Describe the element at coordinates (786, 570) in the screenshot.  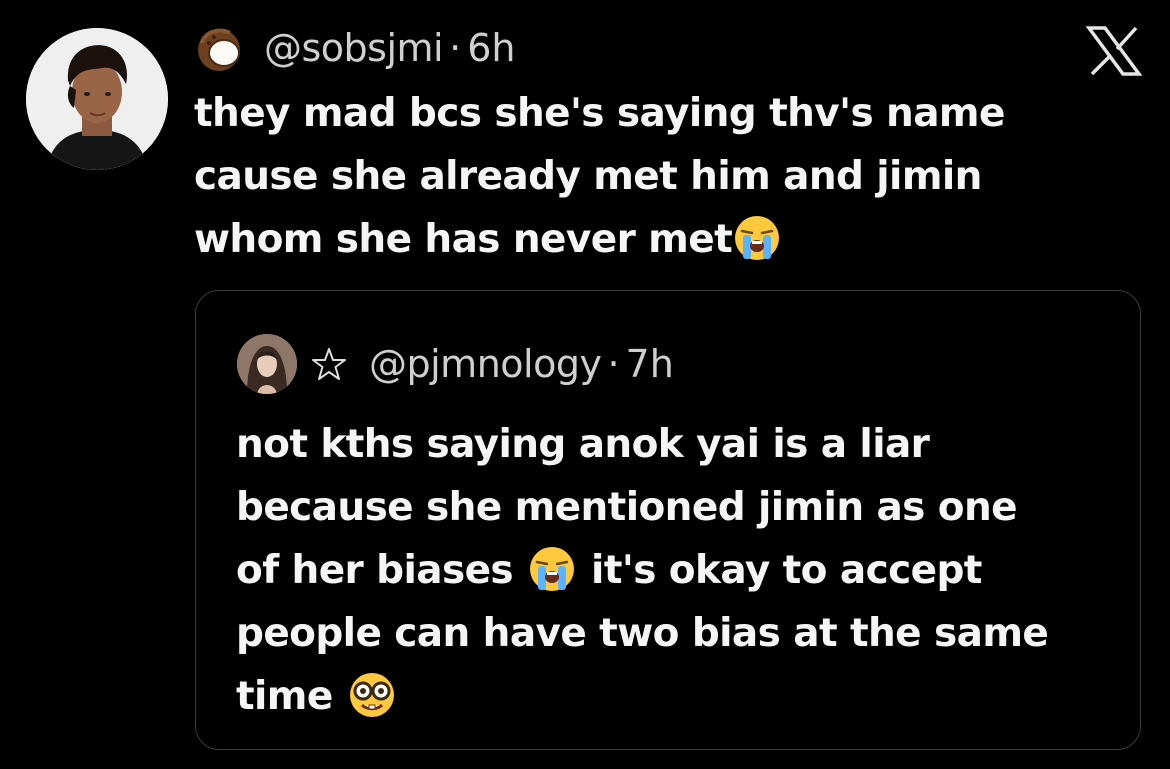
I see `quoted-text-line-content: it's okay to accept` at that location.